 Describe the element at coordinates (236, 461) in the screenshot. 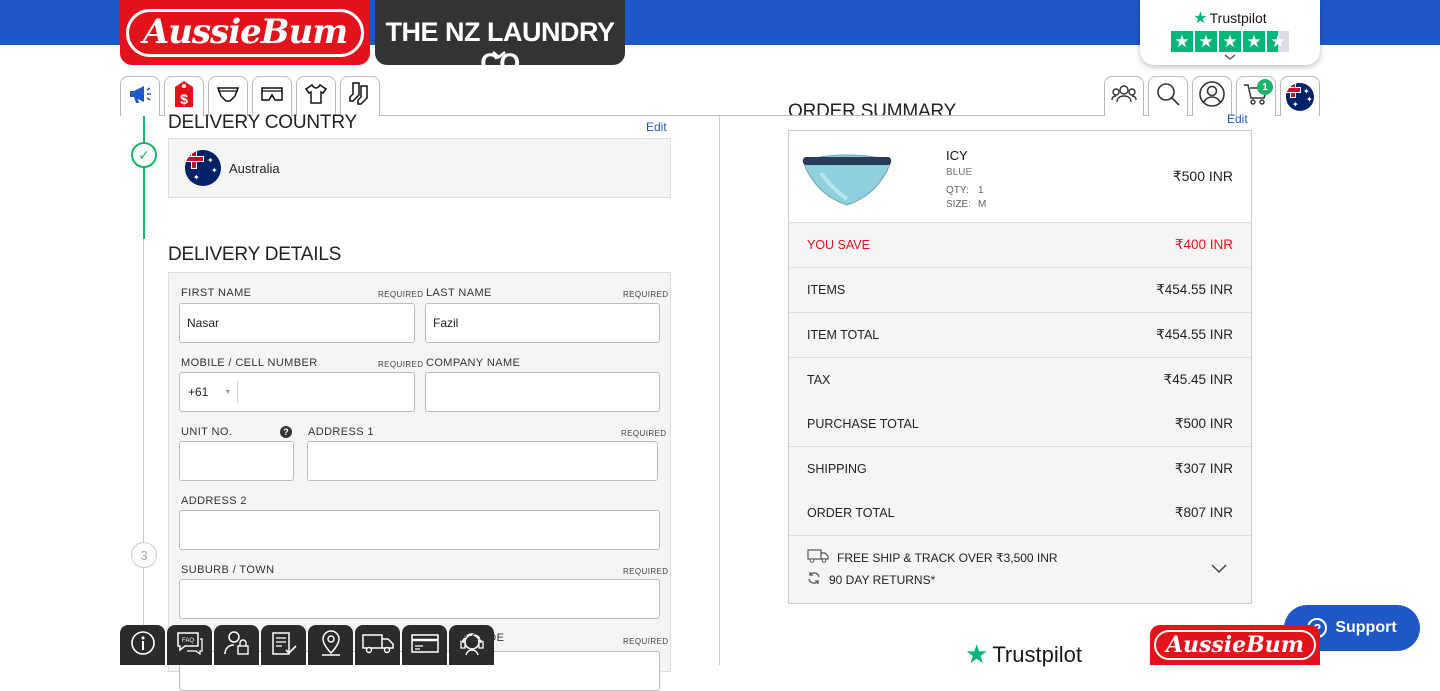

I see `unit-input` at that location.